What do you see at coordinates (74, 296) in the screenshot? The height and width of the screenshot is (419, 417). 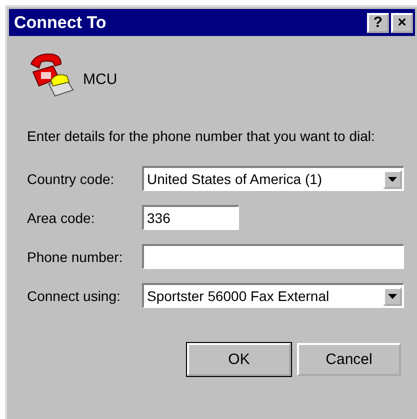 I see `field-label: Connect using:` at bounding box center [74, 296].